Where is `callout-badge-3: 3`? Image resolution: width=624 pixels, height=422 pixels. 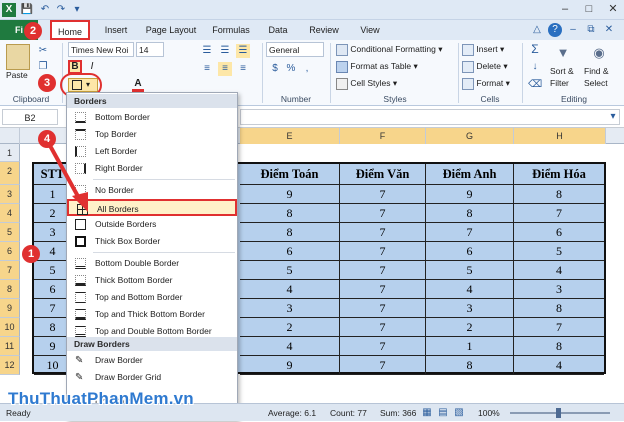
callout-badge-3: 3 is located at coordinates (47, 83).